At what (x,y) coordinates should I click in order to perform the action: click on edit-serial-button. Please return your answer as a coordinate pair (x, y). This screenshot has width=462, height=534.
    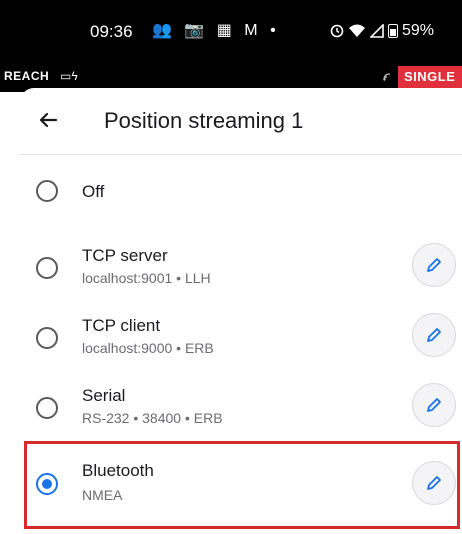
    Looking at the image, I should click on (434, 405).